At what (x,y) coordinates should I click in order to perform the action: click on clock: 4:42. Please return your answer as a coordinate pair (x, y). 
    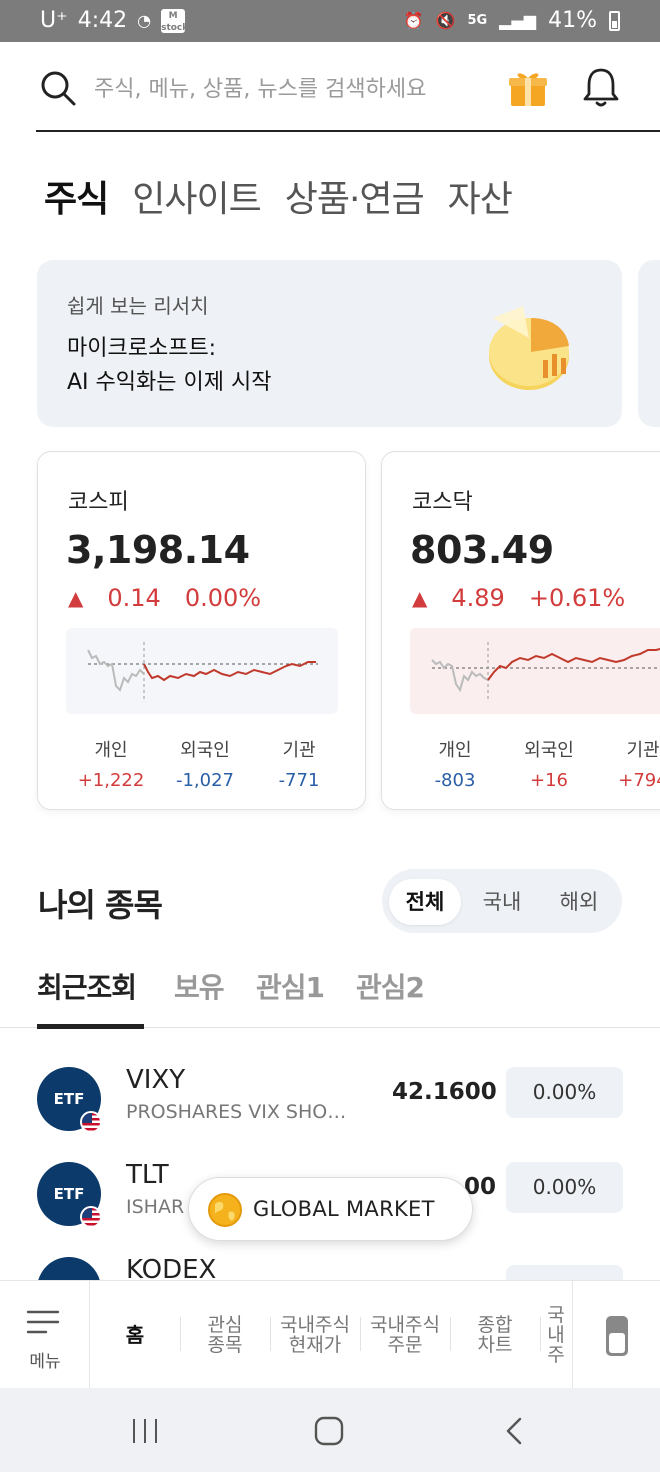
    Looking at the image, I should click on (102, 20).